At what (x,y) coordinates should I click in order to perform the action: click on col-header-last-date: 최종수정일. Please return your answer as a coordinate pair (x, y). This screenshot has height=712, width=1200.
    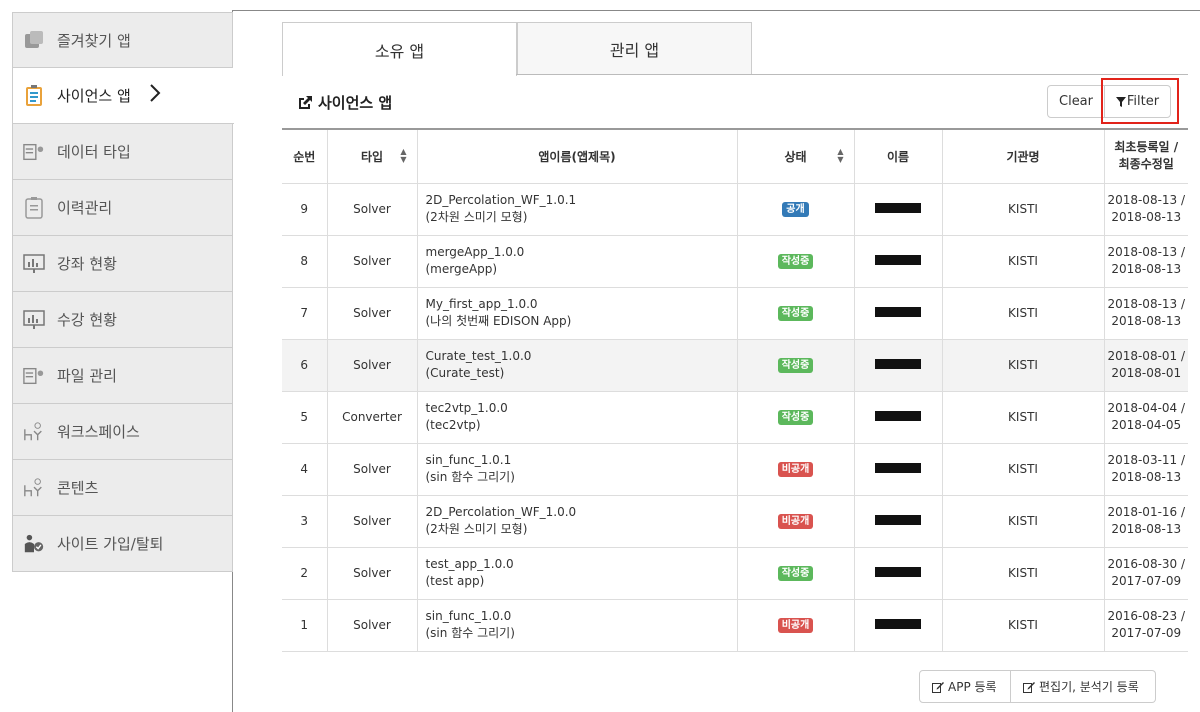
    Looking at the image, I should click on (1146, 164).